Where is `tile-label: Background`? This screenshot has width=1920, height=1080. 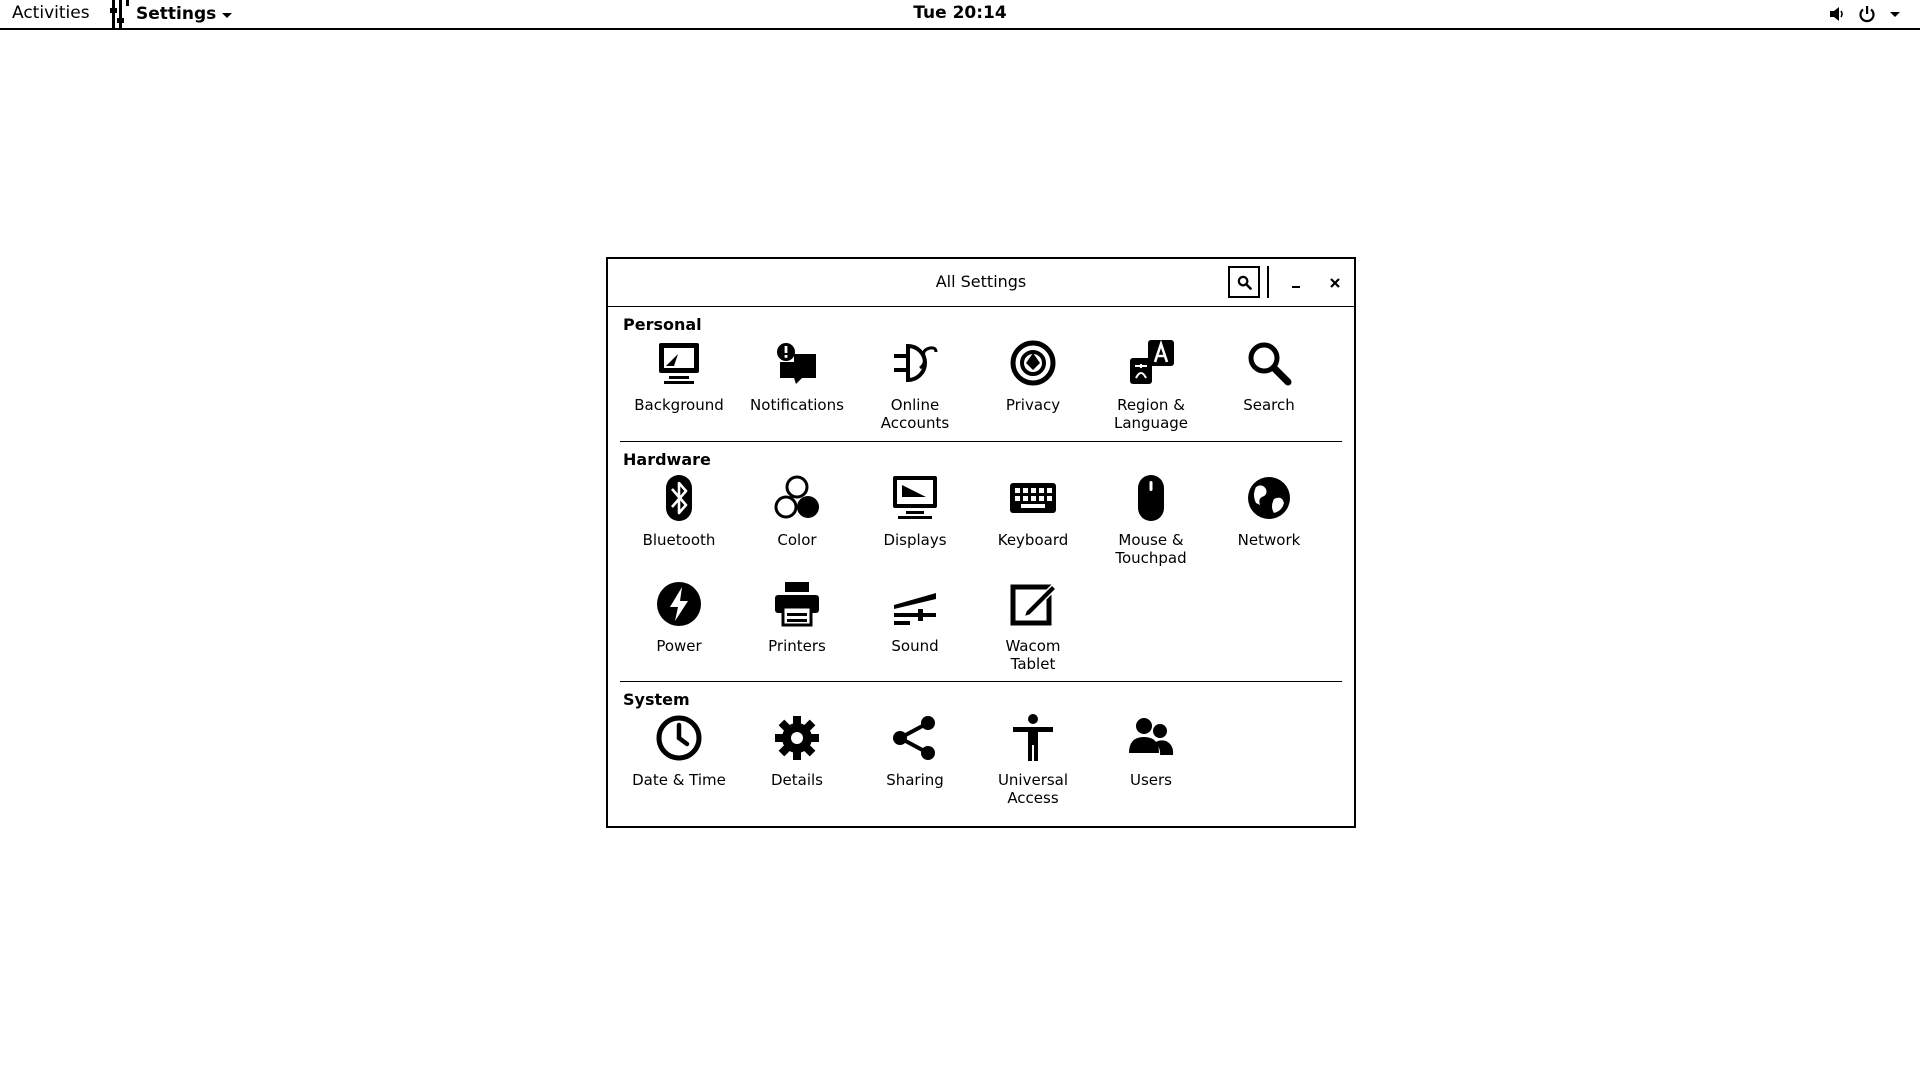 tile-label: Background is located at coordinates (679, 405).